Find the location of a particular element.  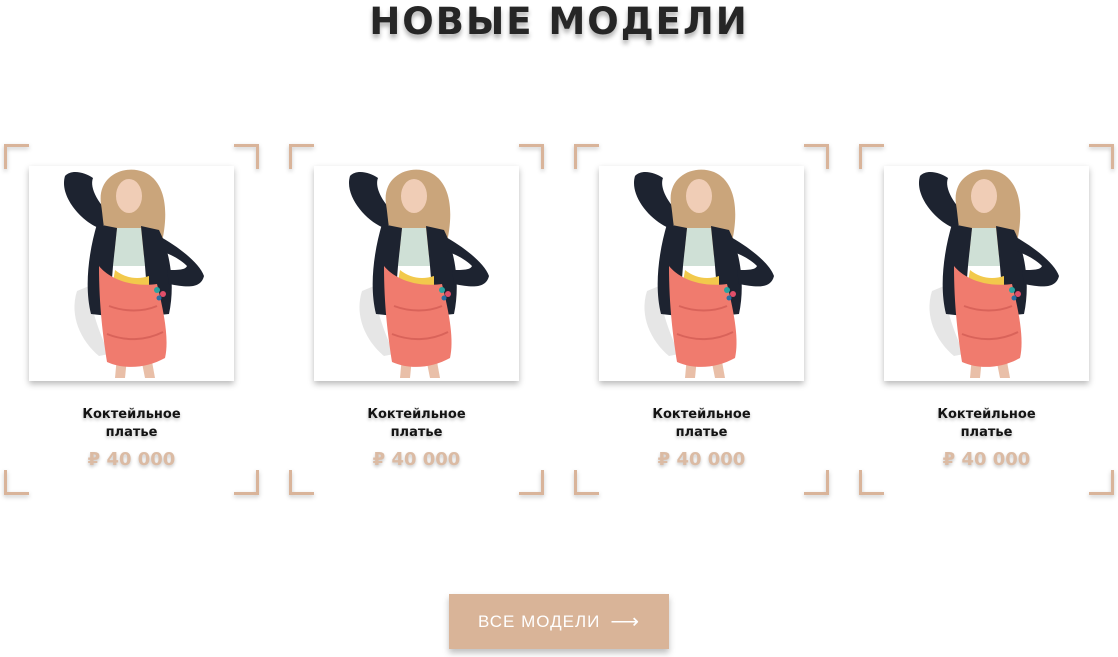

all-models-label: ВСЕ МОДЕЛИ is located at coordinates (539, 621).